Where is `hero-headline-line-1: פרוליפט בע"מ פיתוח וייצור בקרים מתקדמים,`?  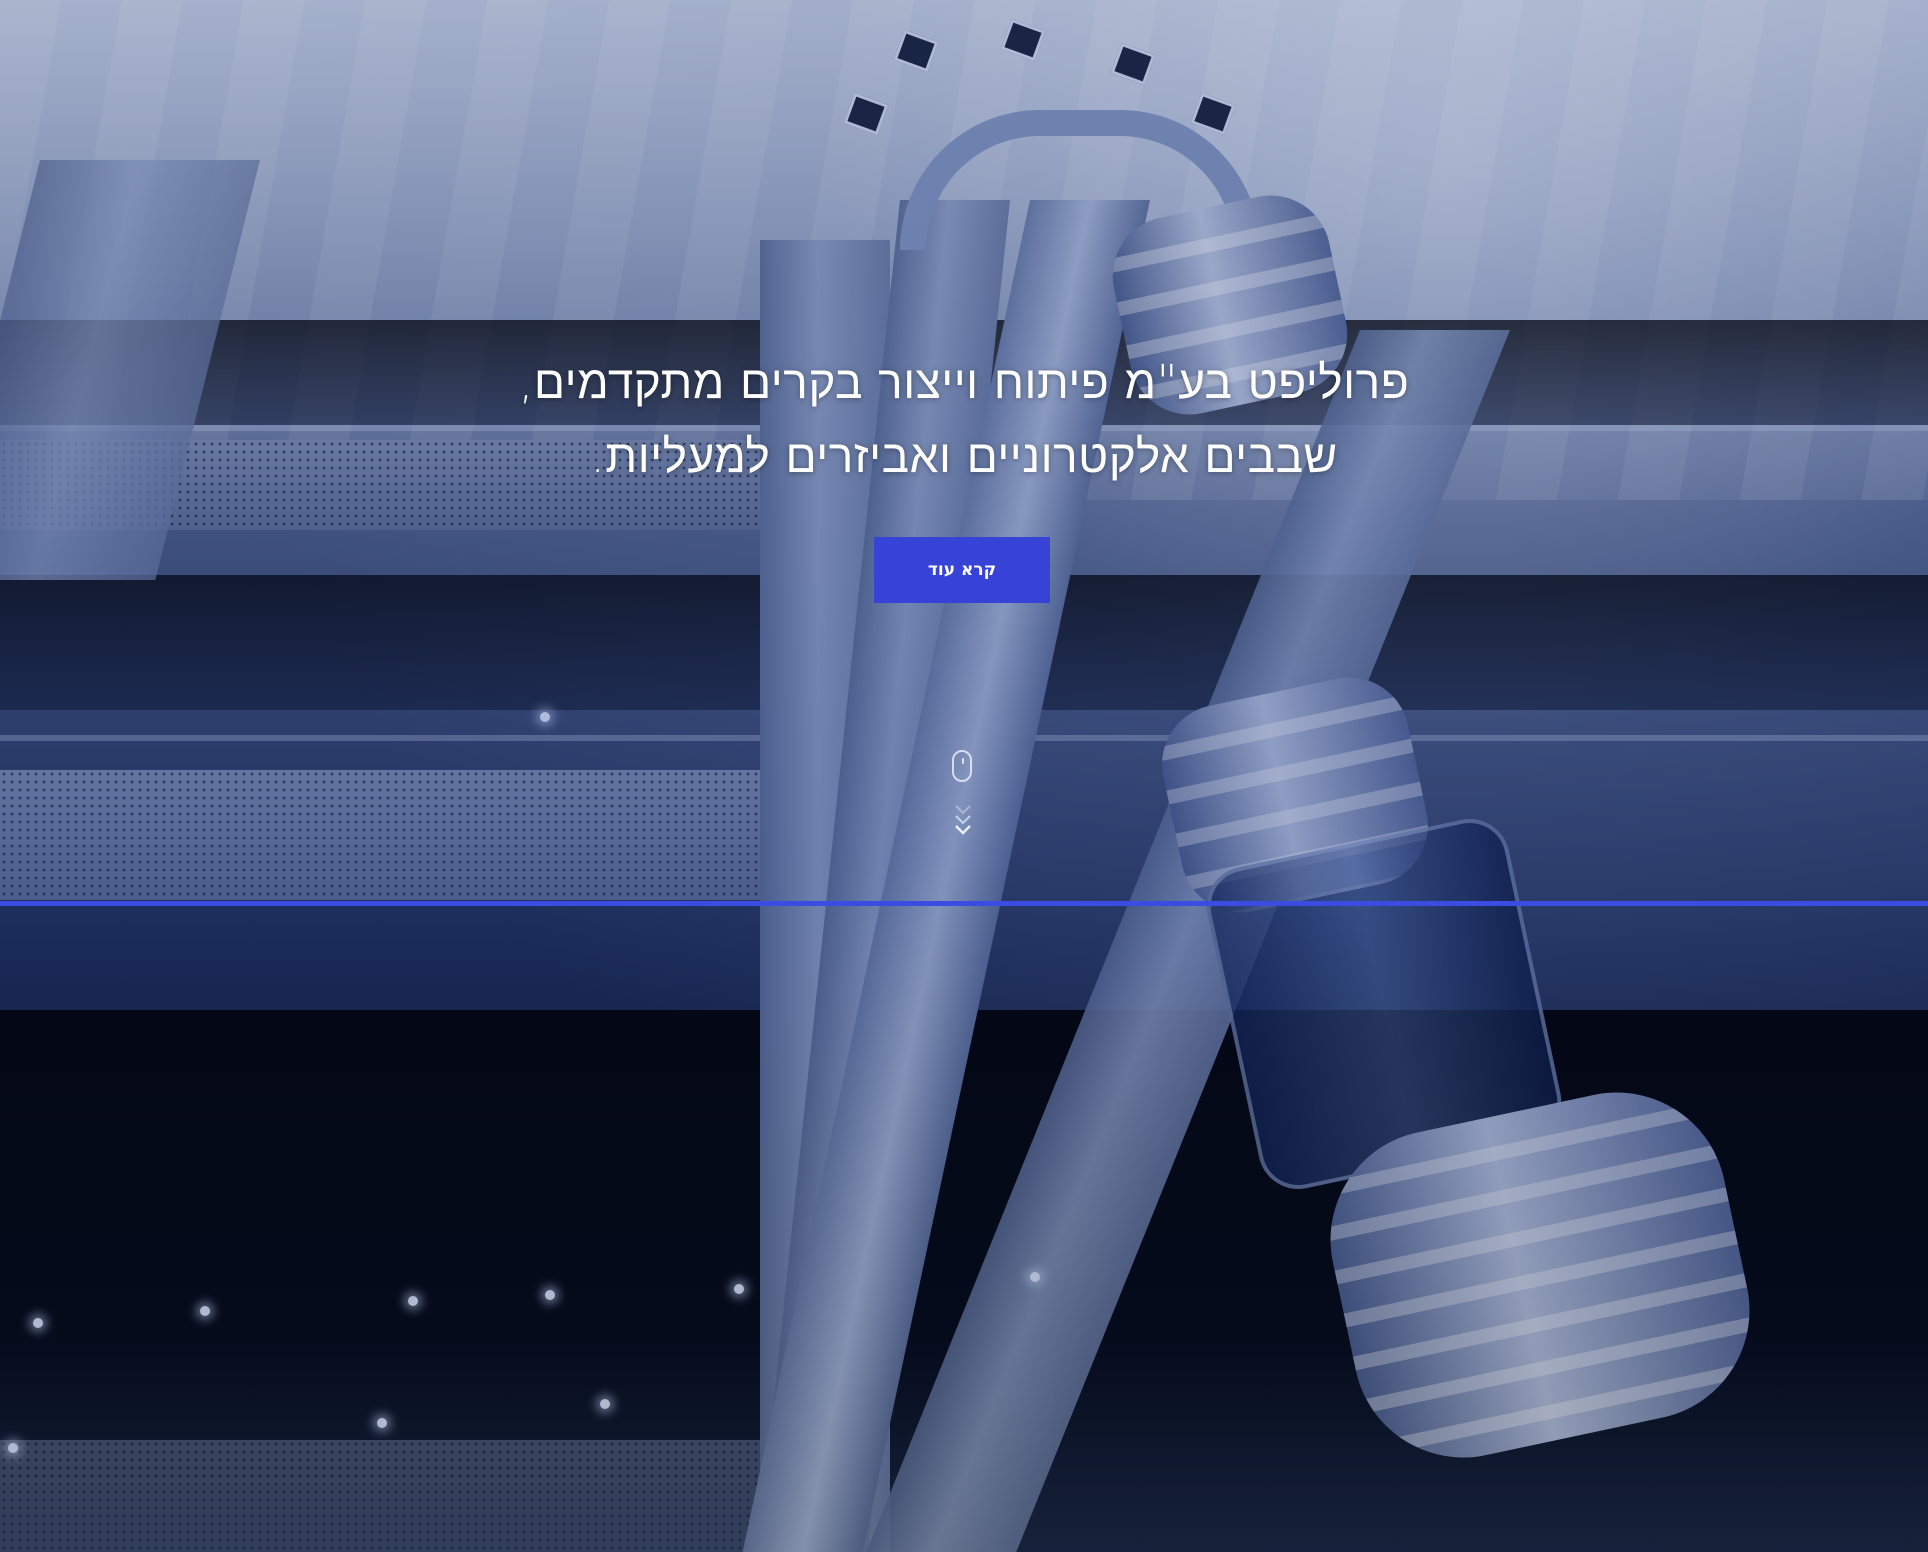
hero-headline-line-1: פרוליפט בע"מ פיתוח וייצור בקרים מתקדמים, is located at coordinates (964, 382).